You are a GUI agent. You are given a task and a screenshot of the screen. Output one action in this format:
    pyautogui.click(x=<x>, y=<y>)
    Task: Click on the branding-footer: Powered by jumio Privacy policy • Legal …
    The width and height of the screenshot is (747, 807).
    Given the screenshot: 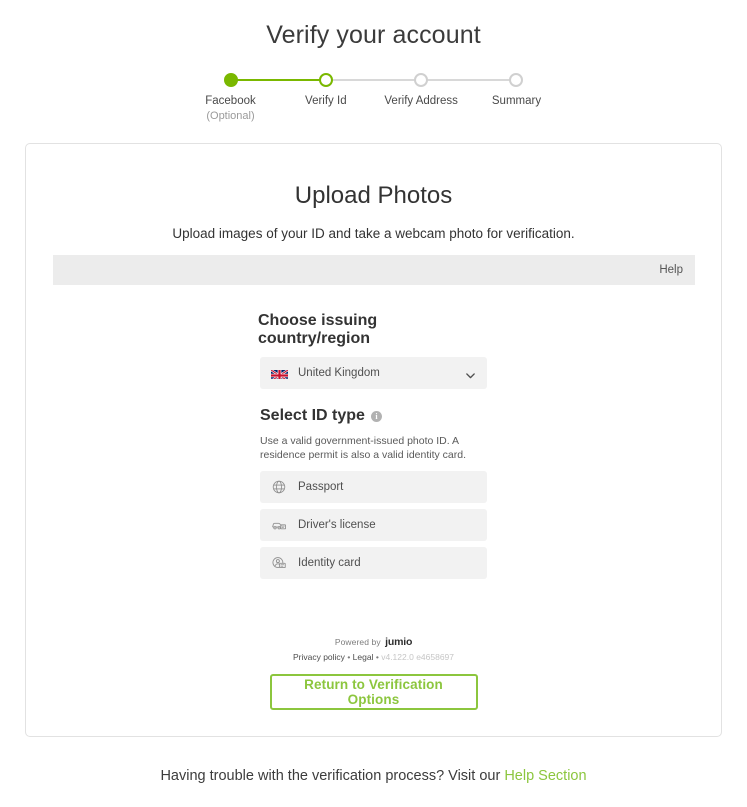 What is the action you would take?
    pyautogui.click(x=373, y=647)
    